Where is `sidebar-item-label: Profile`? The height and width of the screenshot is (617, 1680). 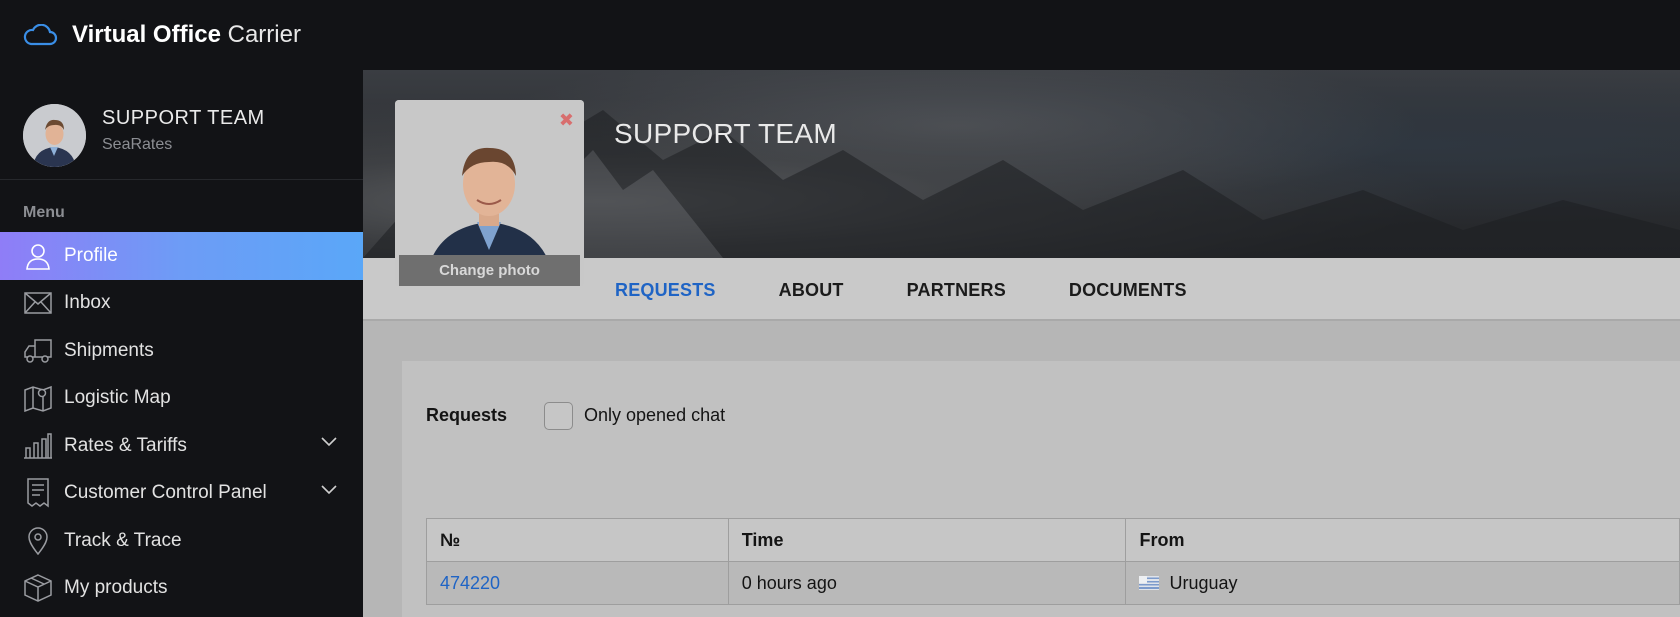
sidebar-item-label: Profile is located at coordinates (91, 255).